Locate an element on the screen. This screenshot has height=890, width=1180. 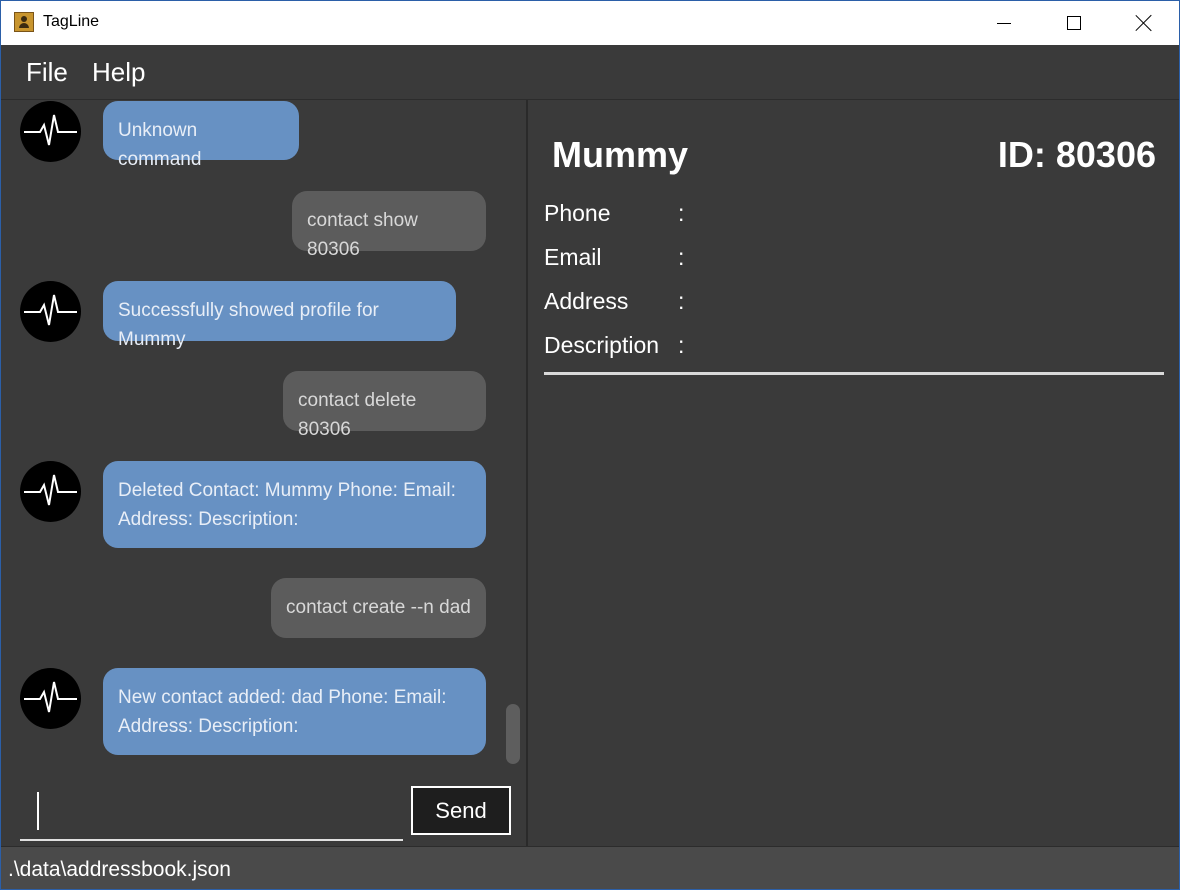
close-button is located at coordinates (1144, 23).